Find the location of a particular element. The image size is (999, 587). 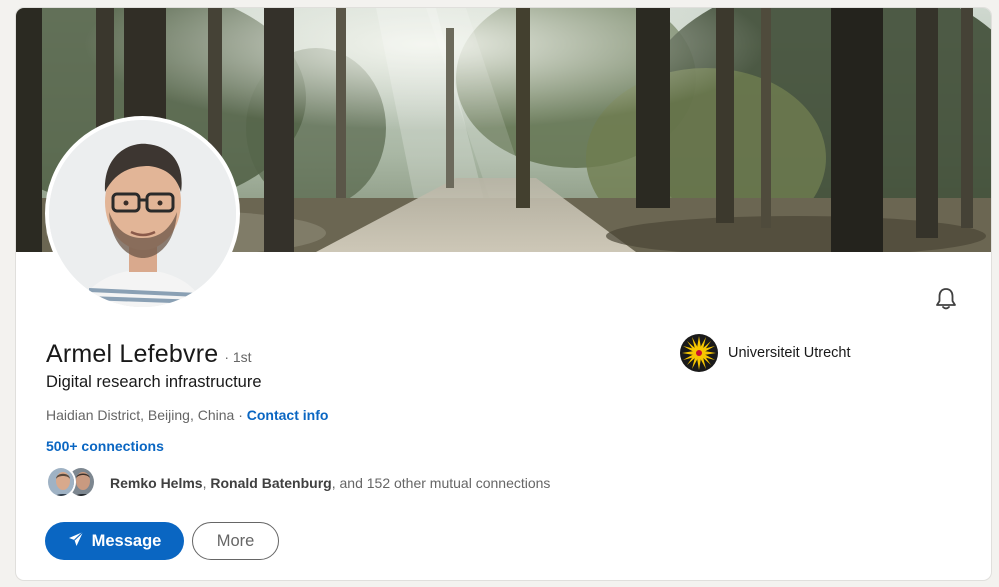

profile-location: Haidian District, Beijing, China is located at coordinates (140, 415).